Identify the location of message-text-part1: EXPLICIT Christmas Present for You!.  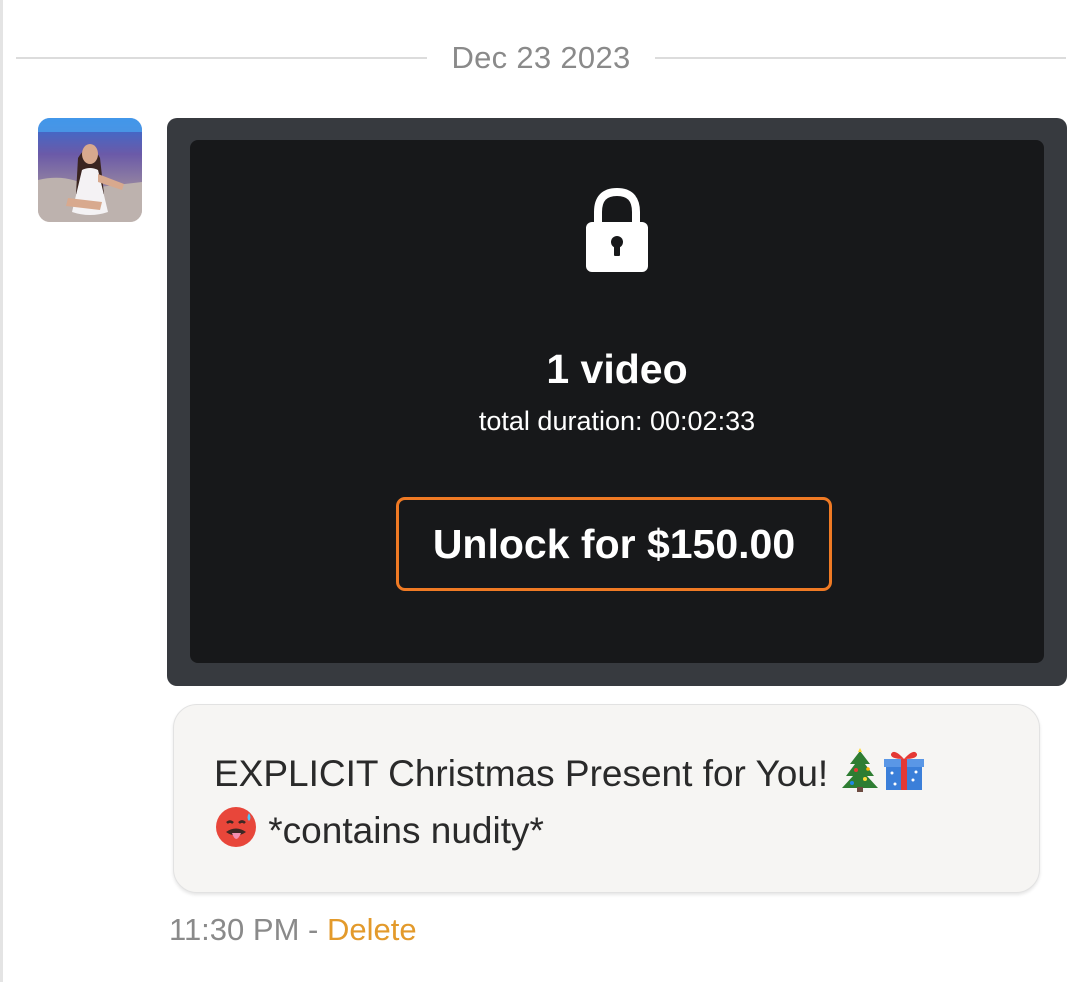
(526, 773).